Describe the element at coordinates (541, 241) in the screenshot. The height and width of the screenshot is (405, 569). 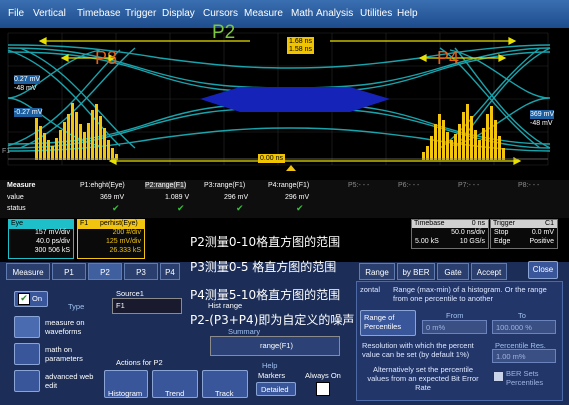
I see `trigger-slope: Positive` at that location.